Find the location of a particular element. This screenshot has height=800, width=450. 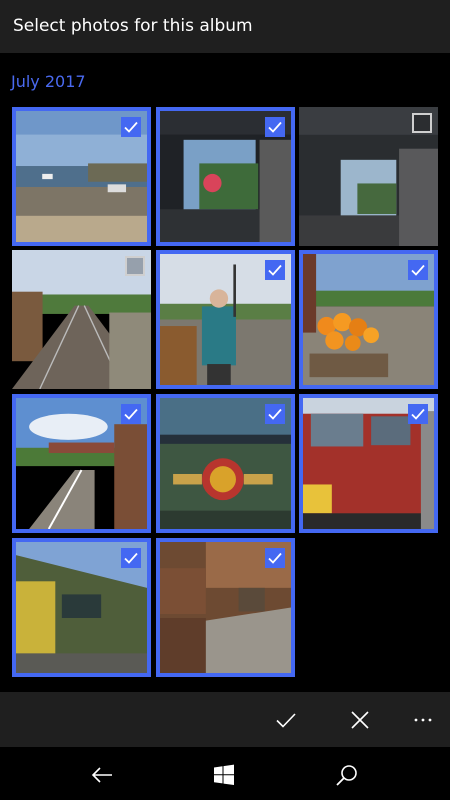

photo-luggage-platform is located at coordinates (225, 607).